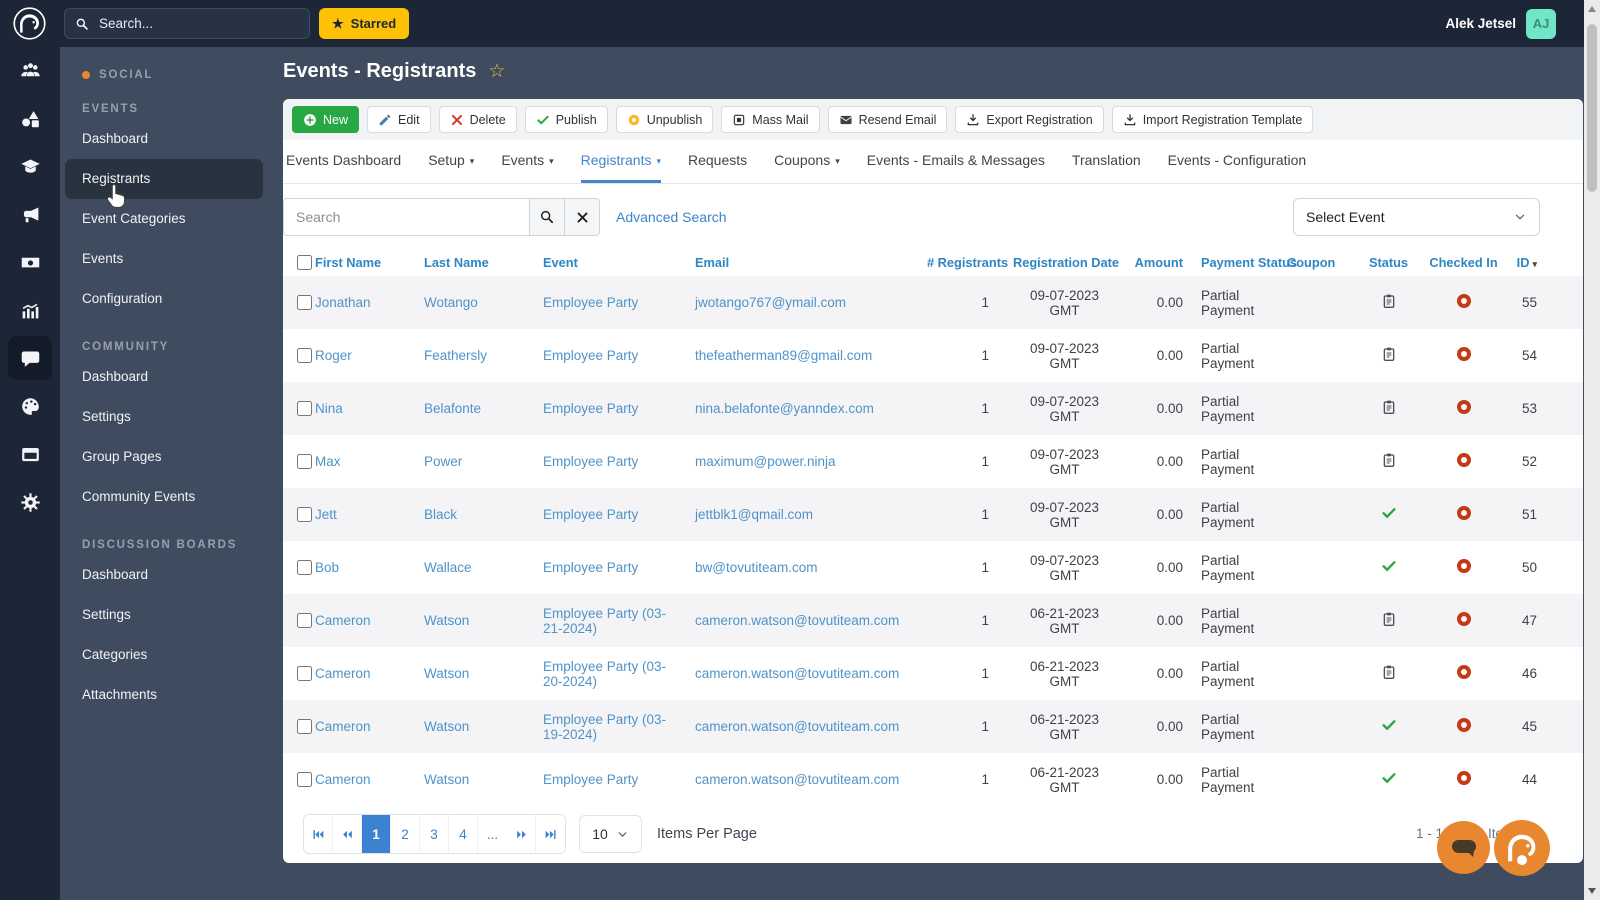 The width and height of the screenshot is (1600, 900). What do you see at coordinates (1522, 848) in the screenshot?
I see `help-fab-button` at bounding box center [1522, 848].